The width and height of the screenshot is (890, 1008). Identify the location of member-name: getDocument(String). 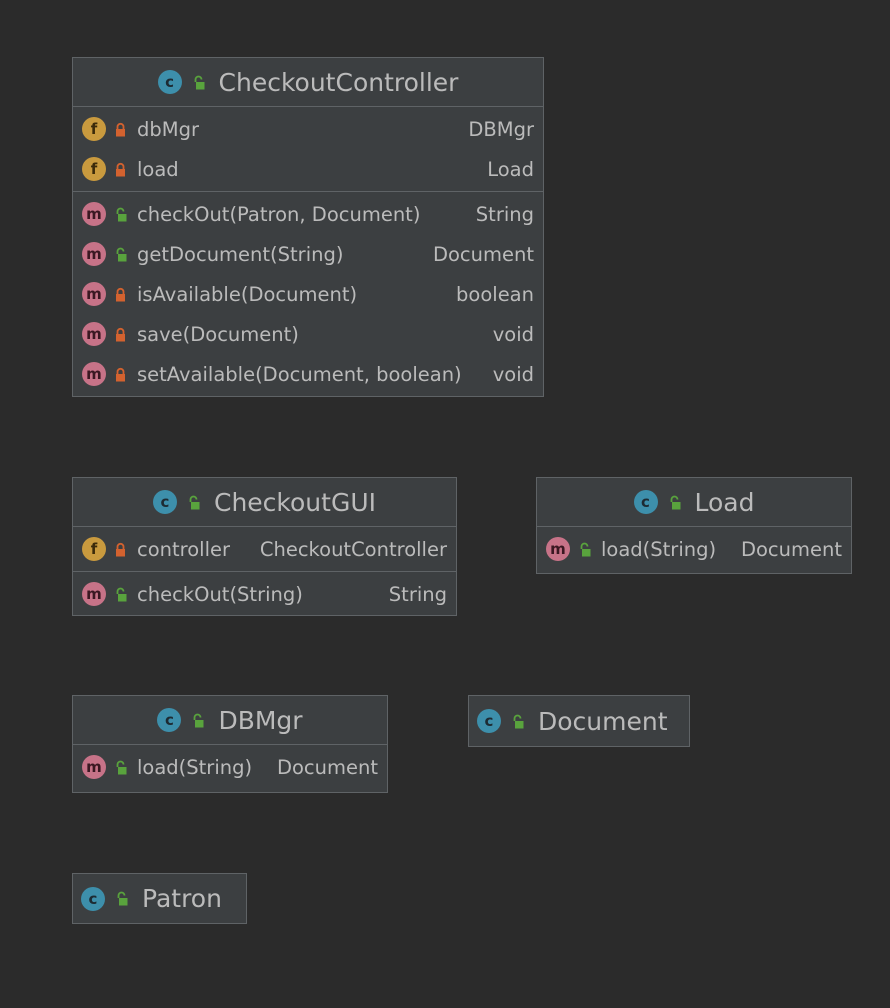
(240, 254).